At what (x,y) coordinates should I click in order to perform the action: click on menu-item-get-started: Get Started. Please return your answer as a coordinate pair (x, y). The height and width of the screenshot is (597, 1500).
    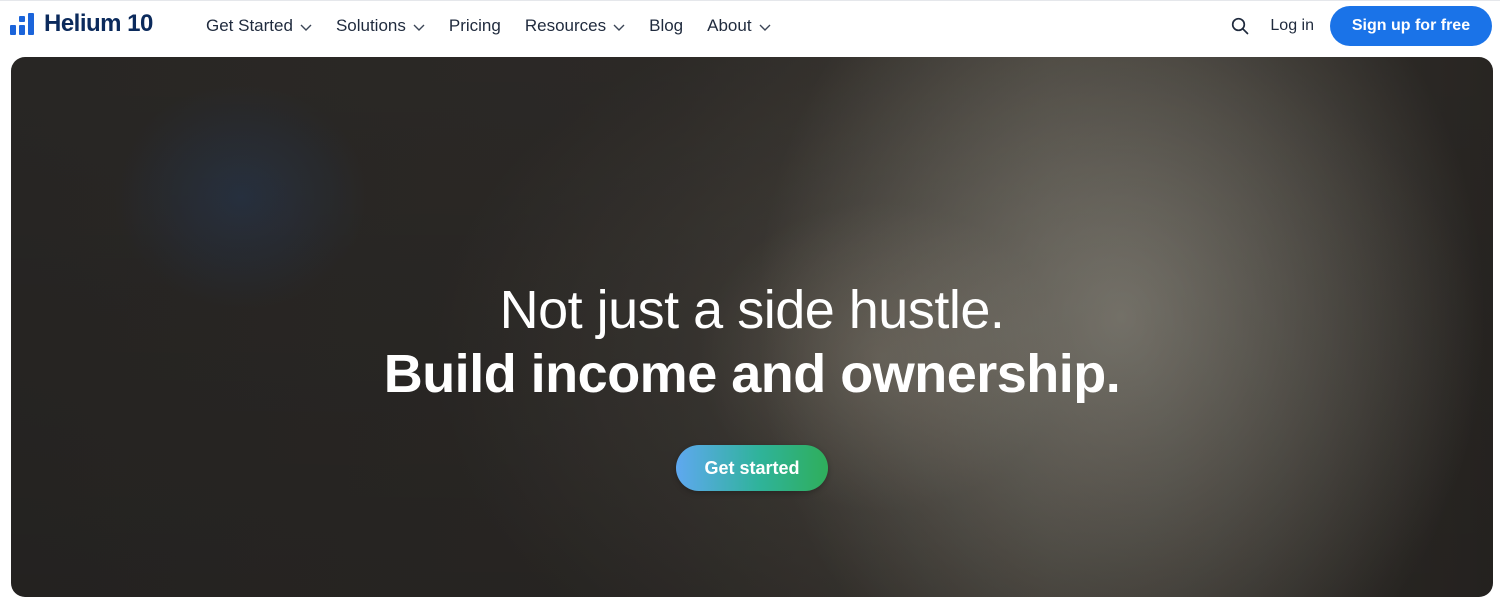
    Looking at the image, I should click on (259, 26).